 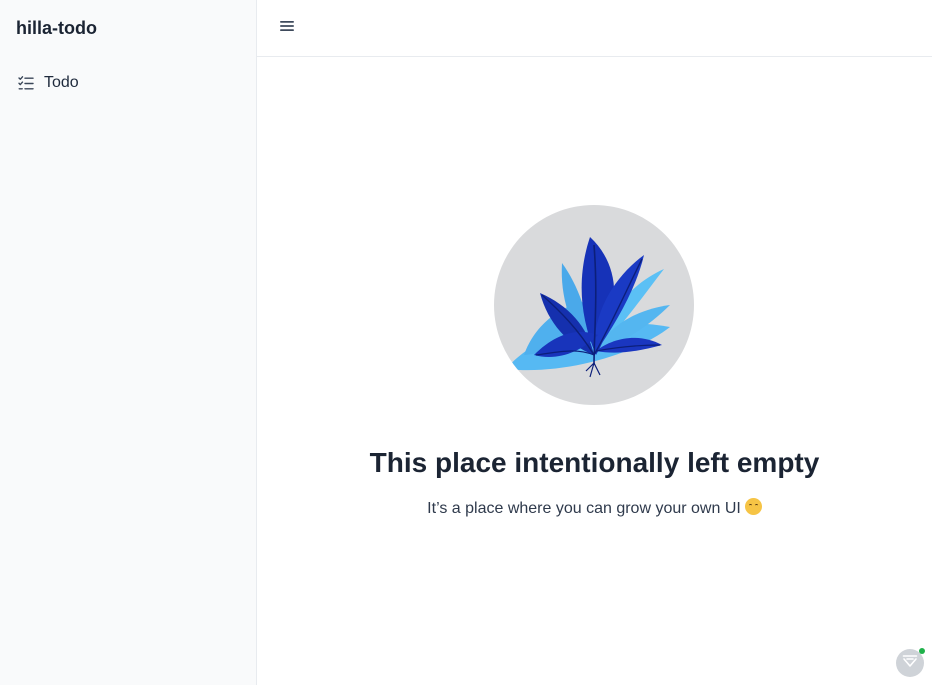 I want to click on devtools-status-dot, so click(x=922, y=651).